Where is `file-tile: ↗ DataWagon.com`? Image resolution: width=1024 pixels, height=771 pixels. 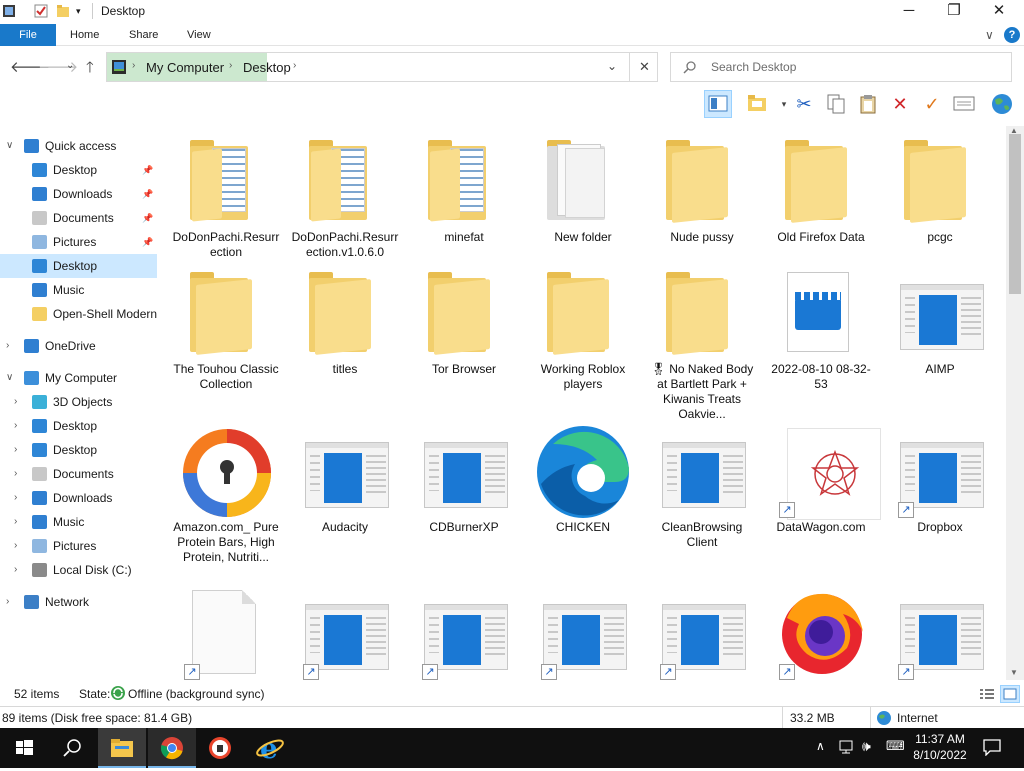
file-tile: ↗ DataWagon.com is located at coordinates (824, 497).